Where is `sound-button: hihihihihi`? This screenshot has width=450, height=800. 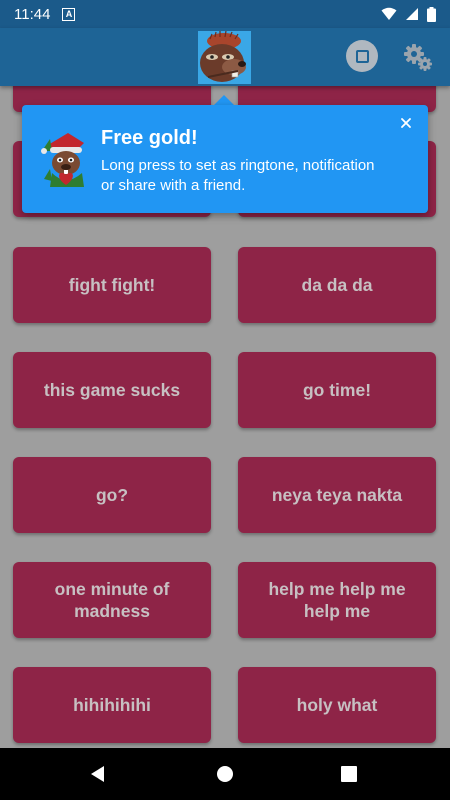
sound-button: hihihihihi is located at coordinates (112, 705).